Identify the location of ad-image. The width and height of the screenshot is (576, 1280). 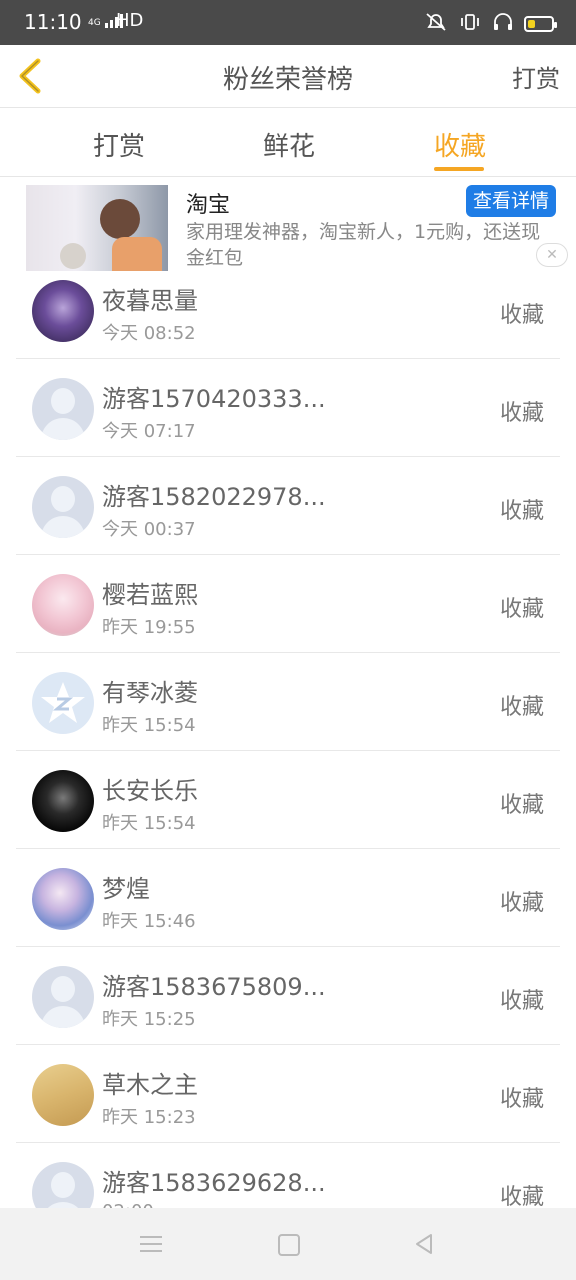
(97, 228).